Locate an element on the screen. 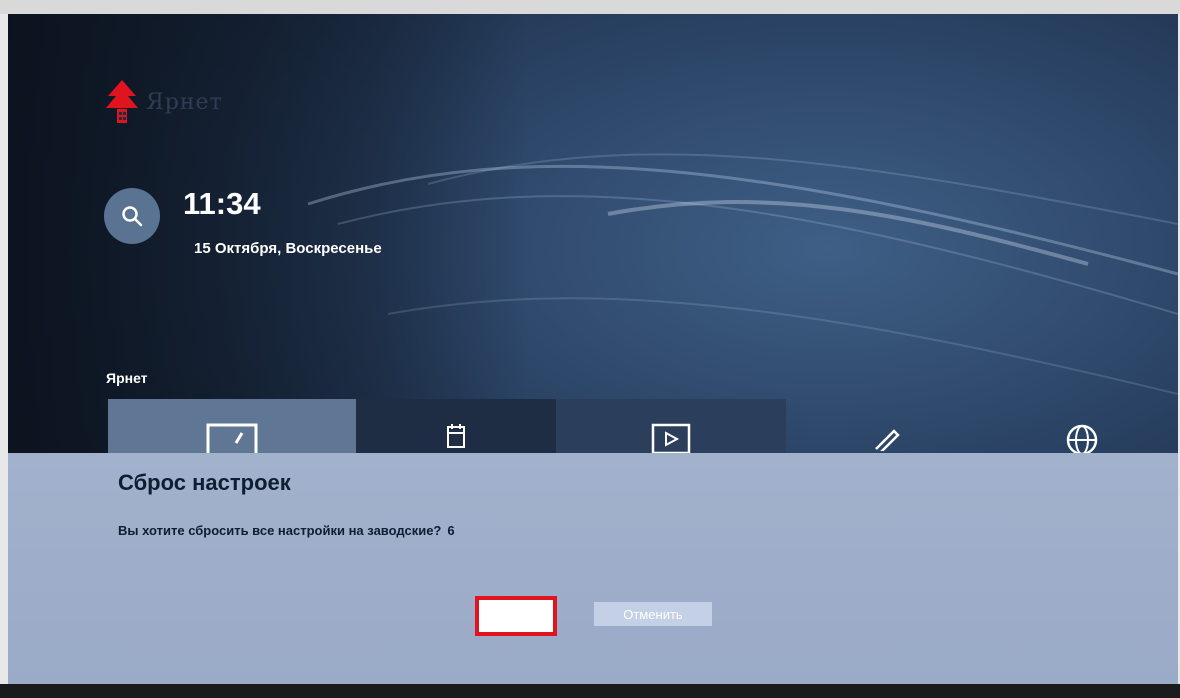 The width and height of the screenshot is (1180, 698). play-icon is located at coordinates (671, 438).